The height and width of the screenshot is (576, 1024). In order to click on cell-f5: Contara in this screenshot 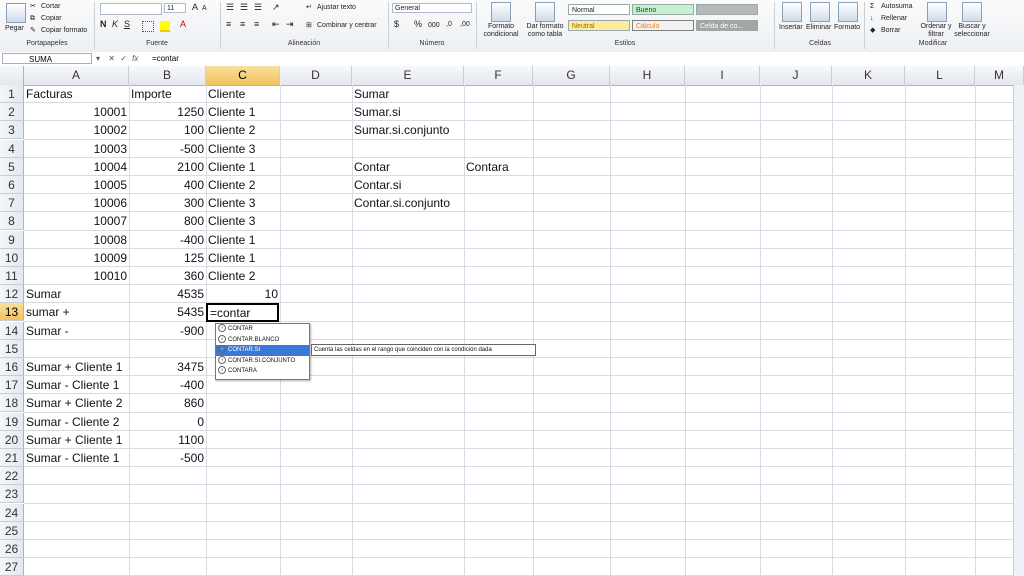, I will do `click(498, 167)`.